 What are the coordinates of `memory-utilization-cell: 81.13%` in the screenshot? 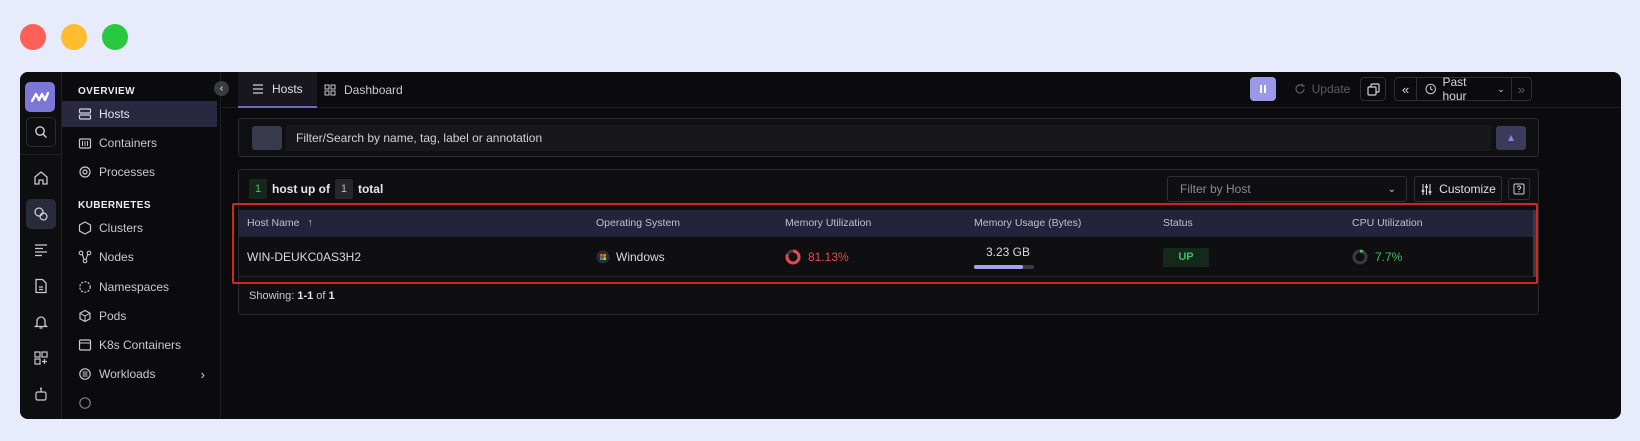 It's located at (817, 257).